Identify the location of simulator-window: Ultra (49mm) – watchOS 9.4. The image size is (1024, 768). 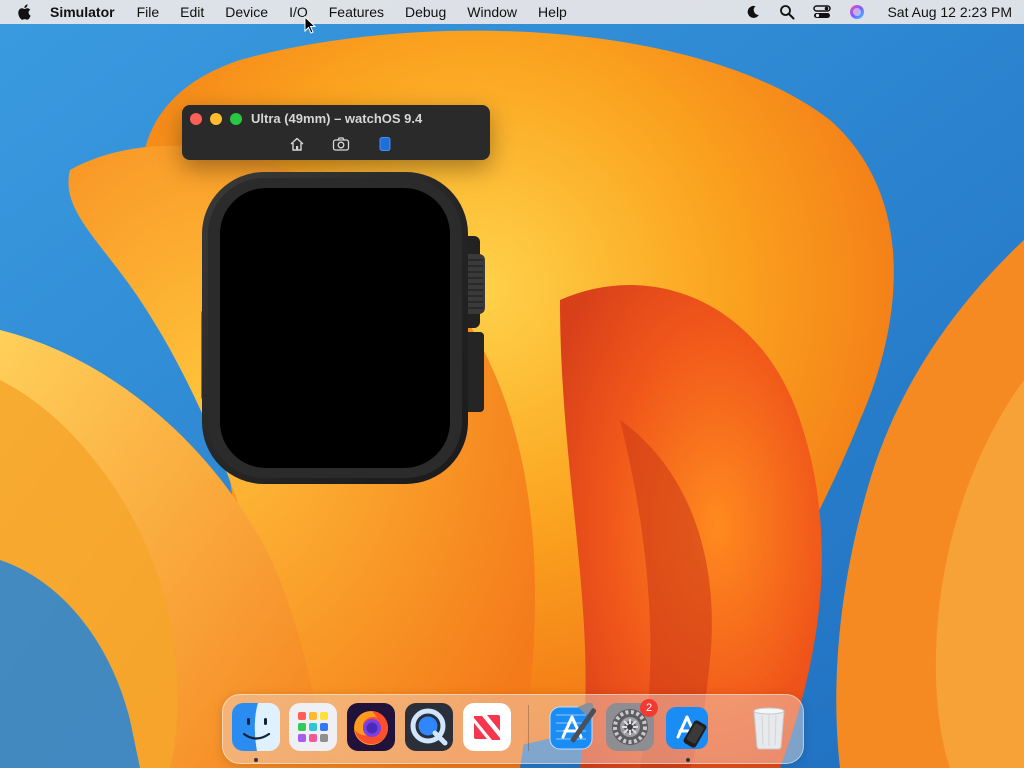
(336, 132).